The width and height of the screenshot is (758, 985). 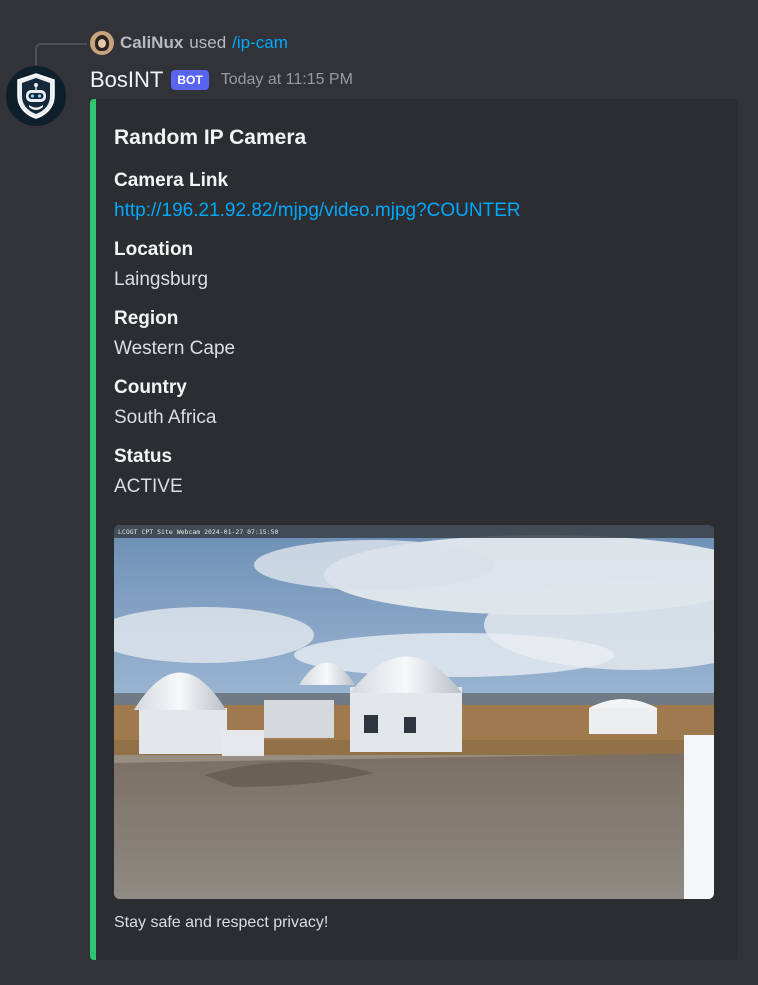 What do you see at coordinates (171, 180) in the screenshot?
I see `field-name: Camera Link` at bounding box center [171, 180].